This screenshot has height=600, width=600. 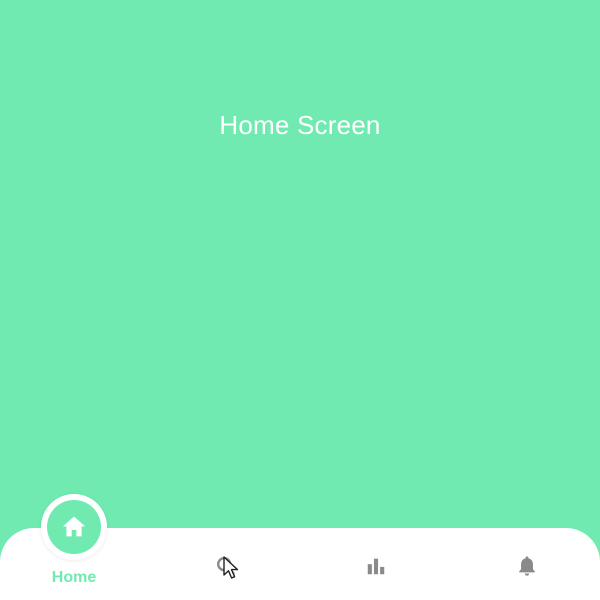 What do you see at coordinates (300, 125) in the screenshot?
I see `page-title: Home Screen` at bounding box center [300, 125].